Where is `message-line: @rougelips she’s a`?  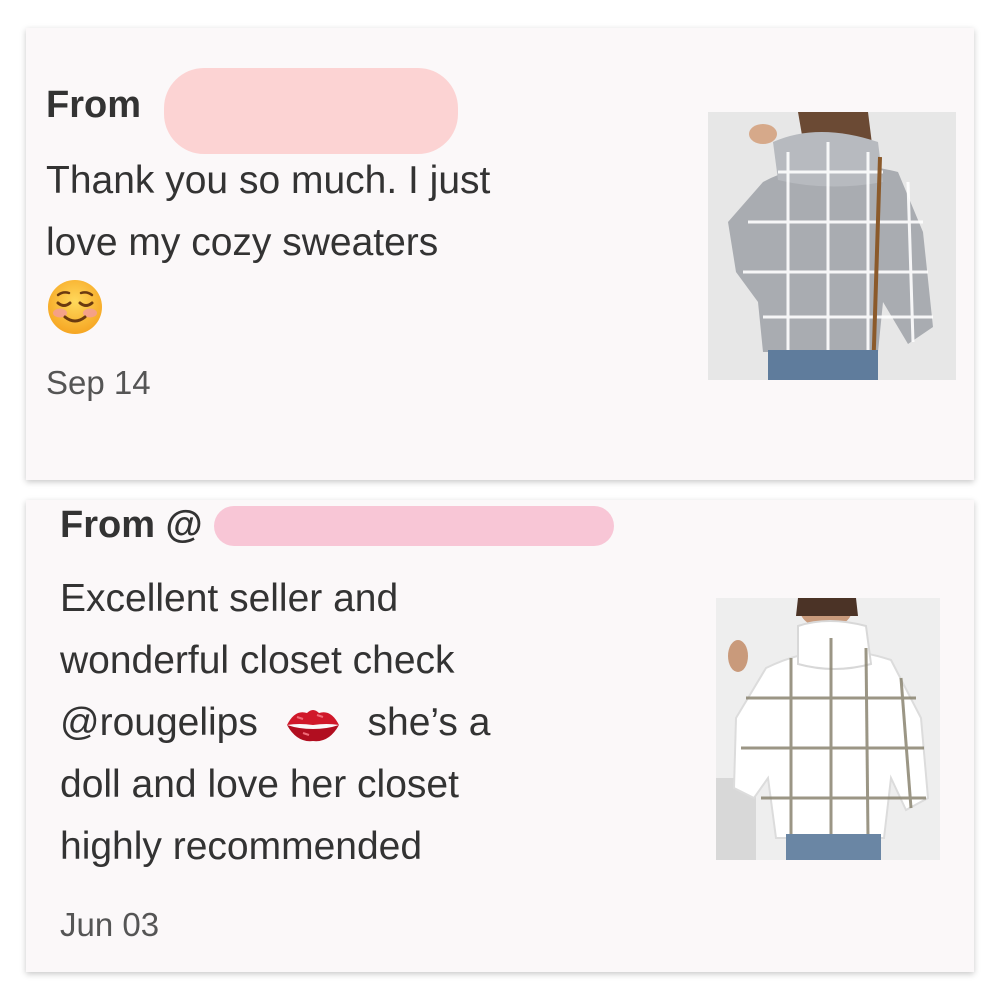 message-line: @rougelips she’s a is located at coordinates (275, 723).